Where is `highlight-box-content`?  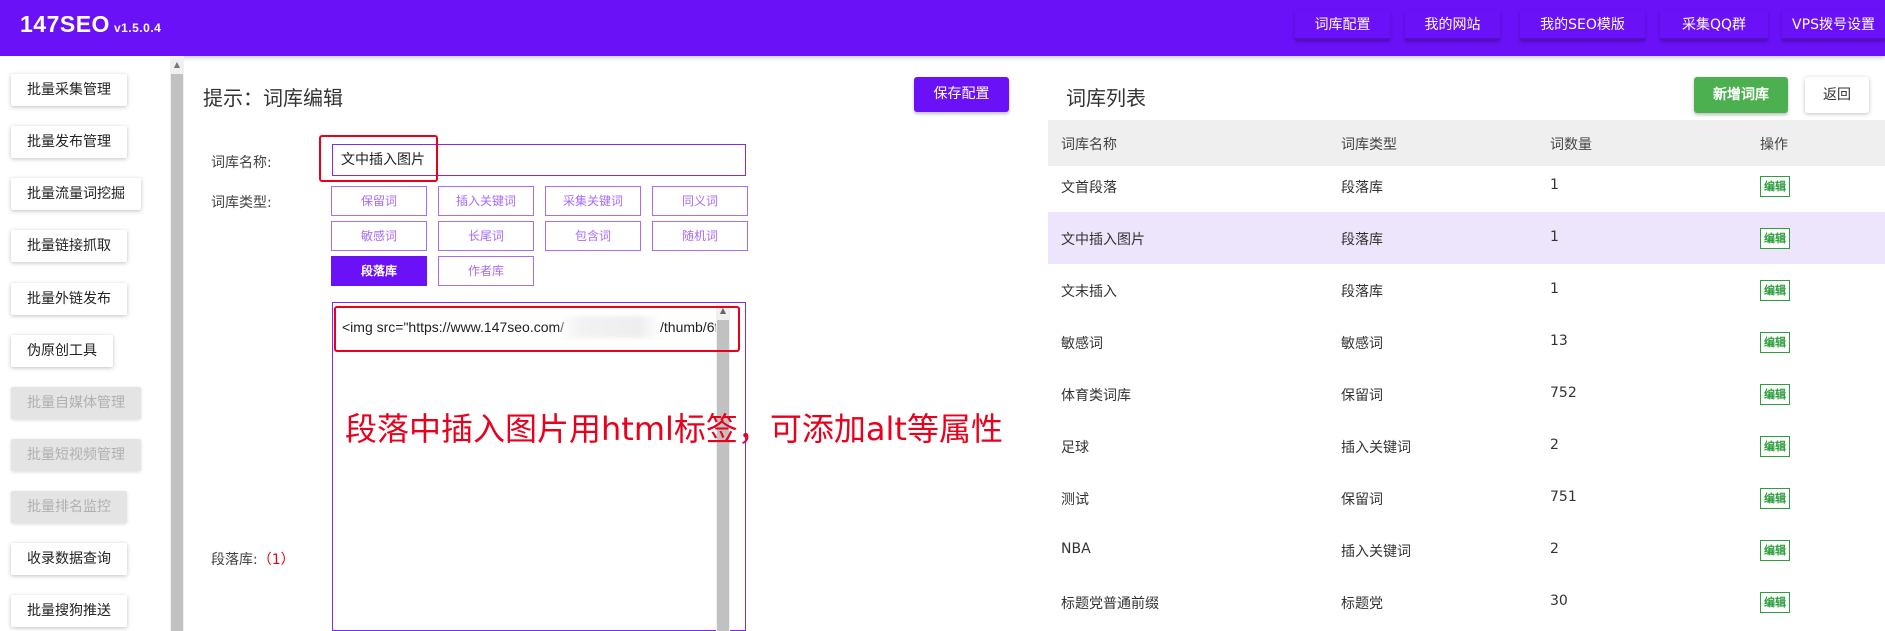 highlight-box-content is located at coordinates (537, 329).